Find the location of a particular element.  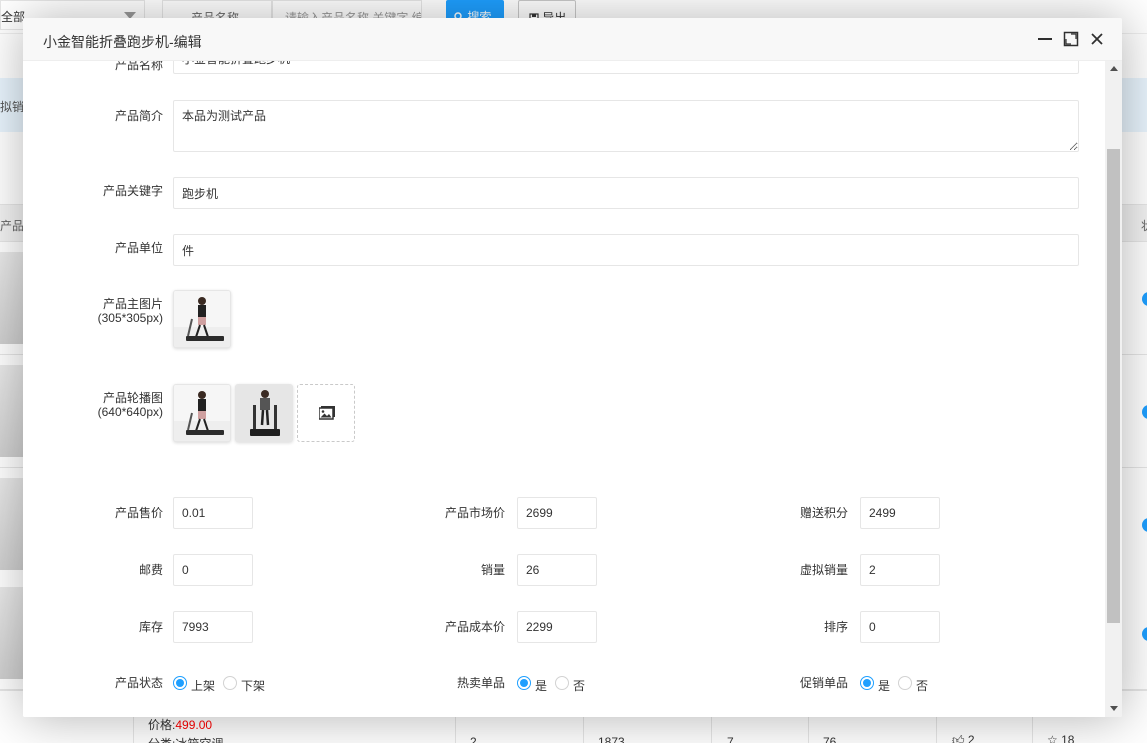

points-label: 赠送积分 is located at coordinates (778, 513).